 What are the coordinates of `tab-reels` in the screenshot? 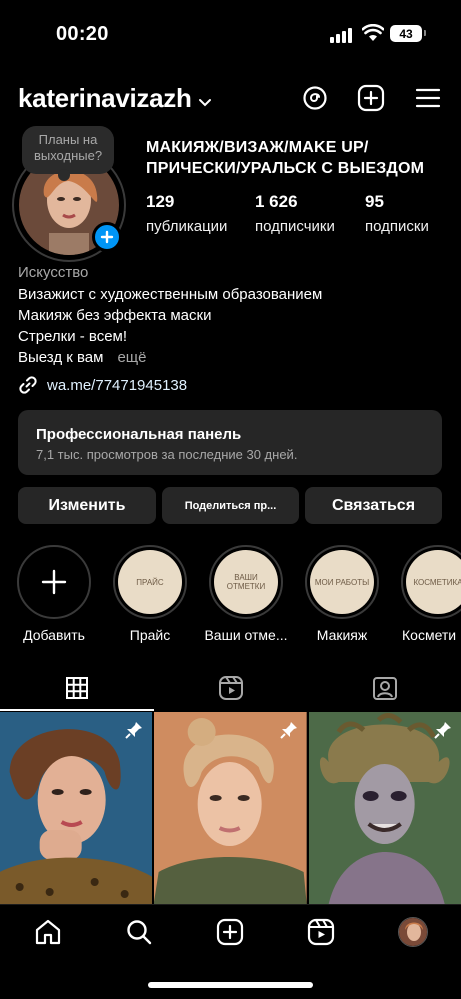 It's located at (231, 688).